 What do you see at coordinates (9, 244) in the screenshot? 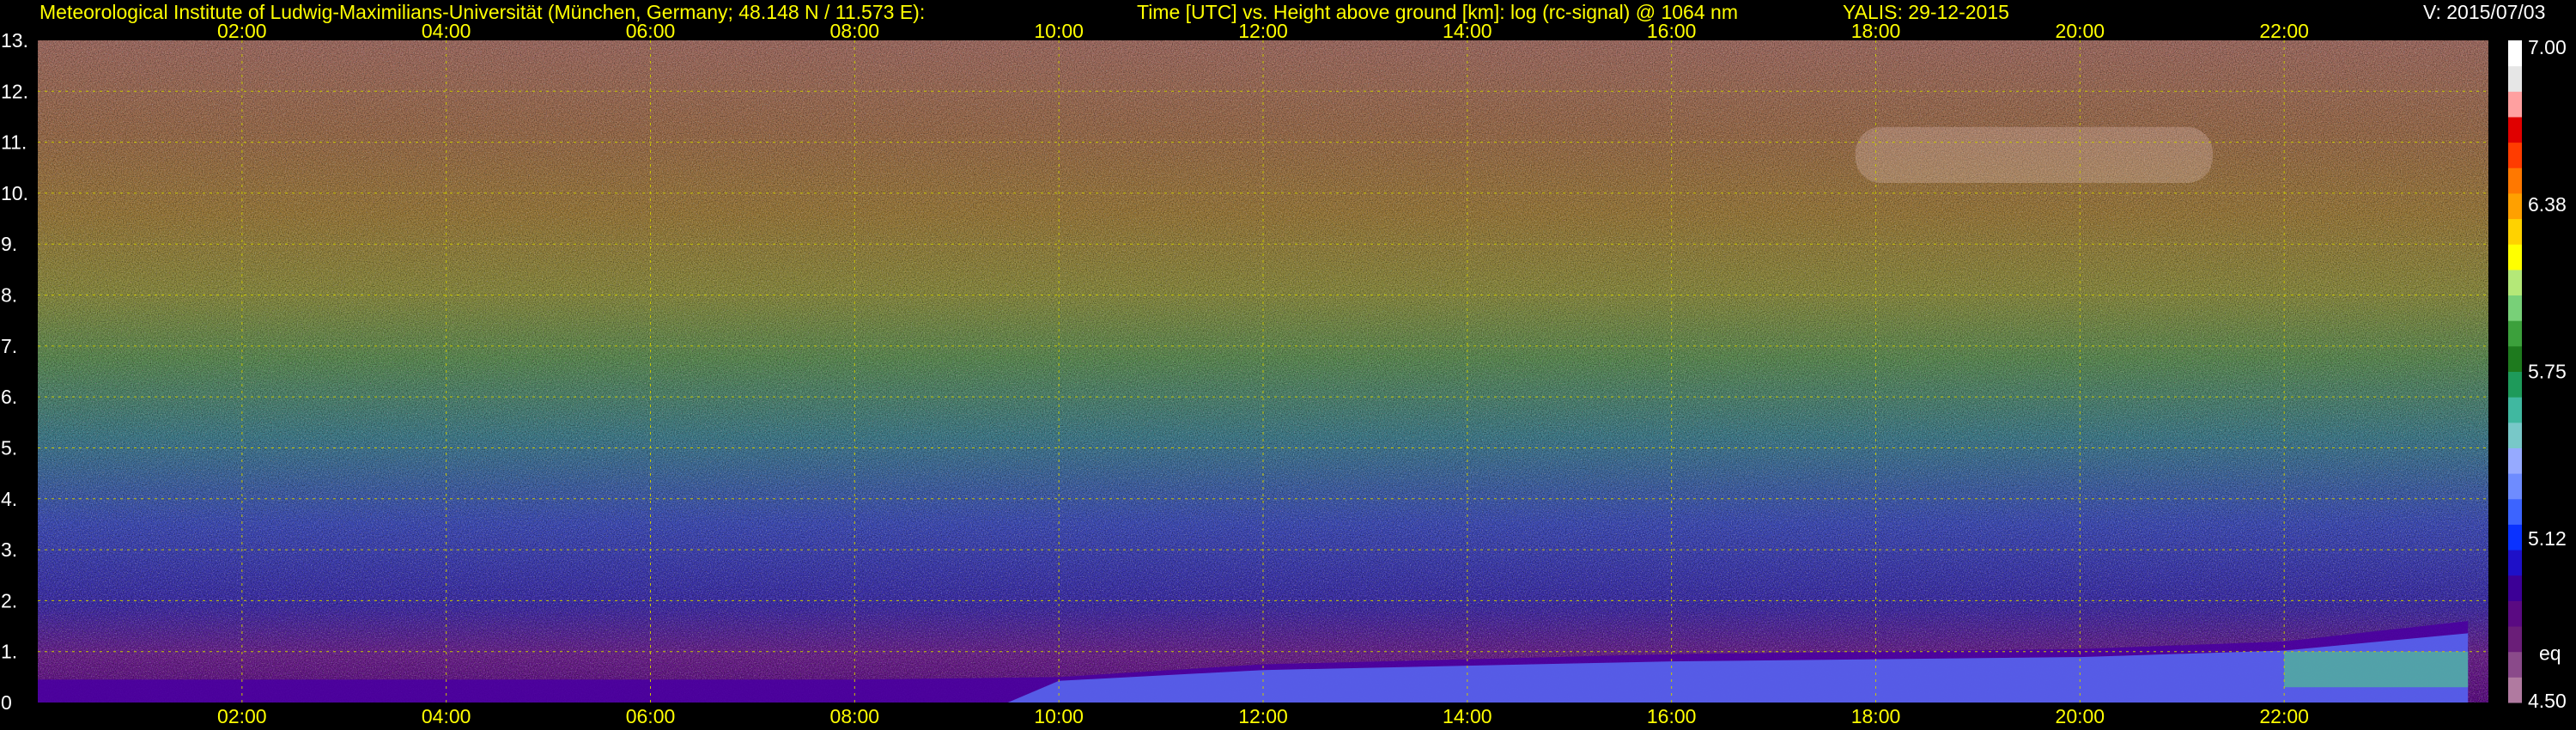
I see `y-tick-label: 9.` at bounding box center [9, 244].